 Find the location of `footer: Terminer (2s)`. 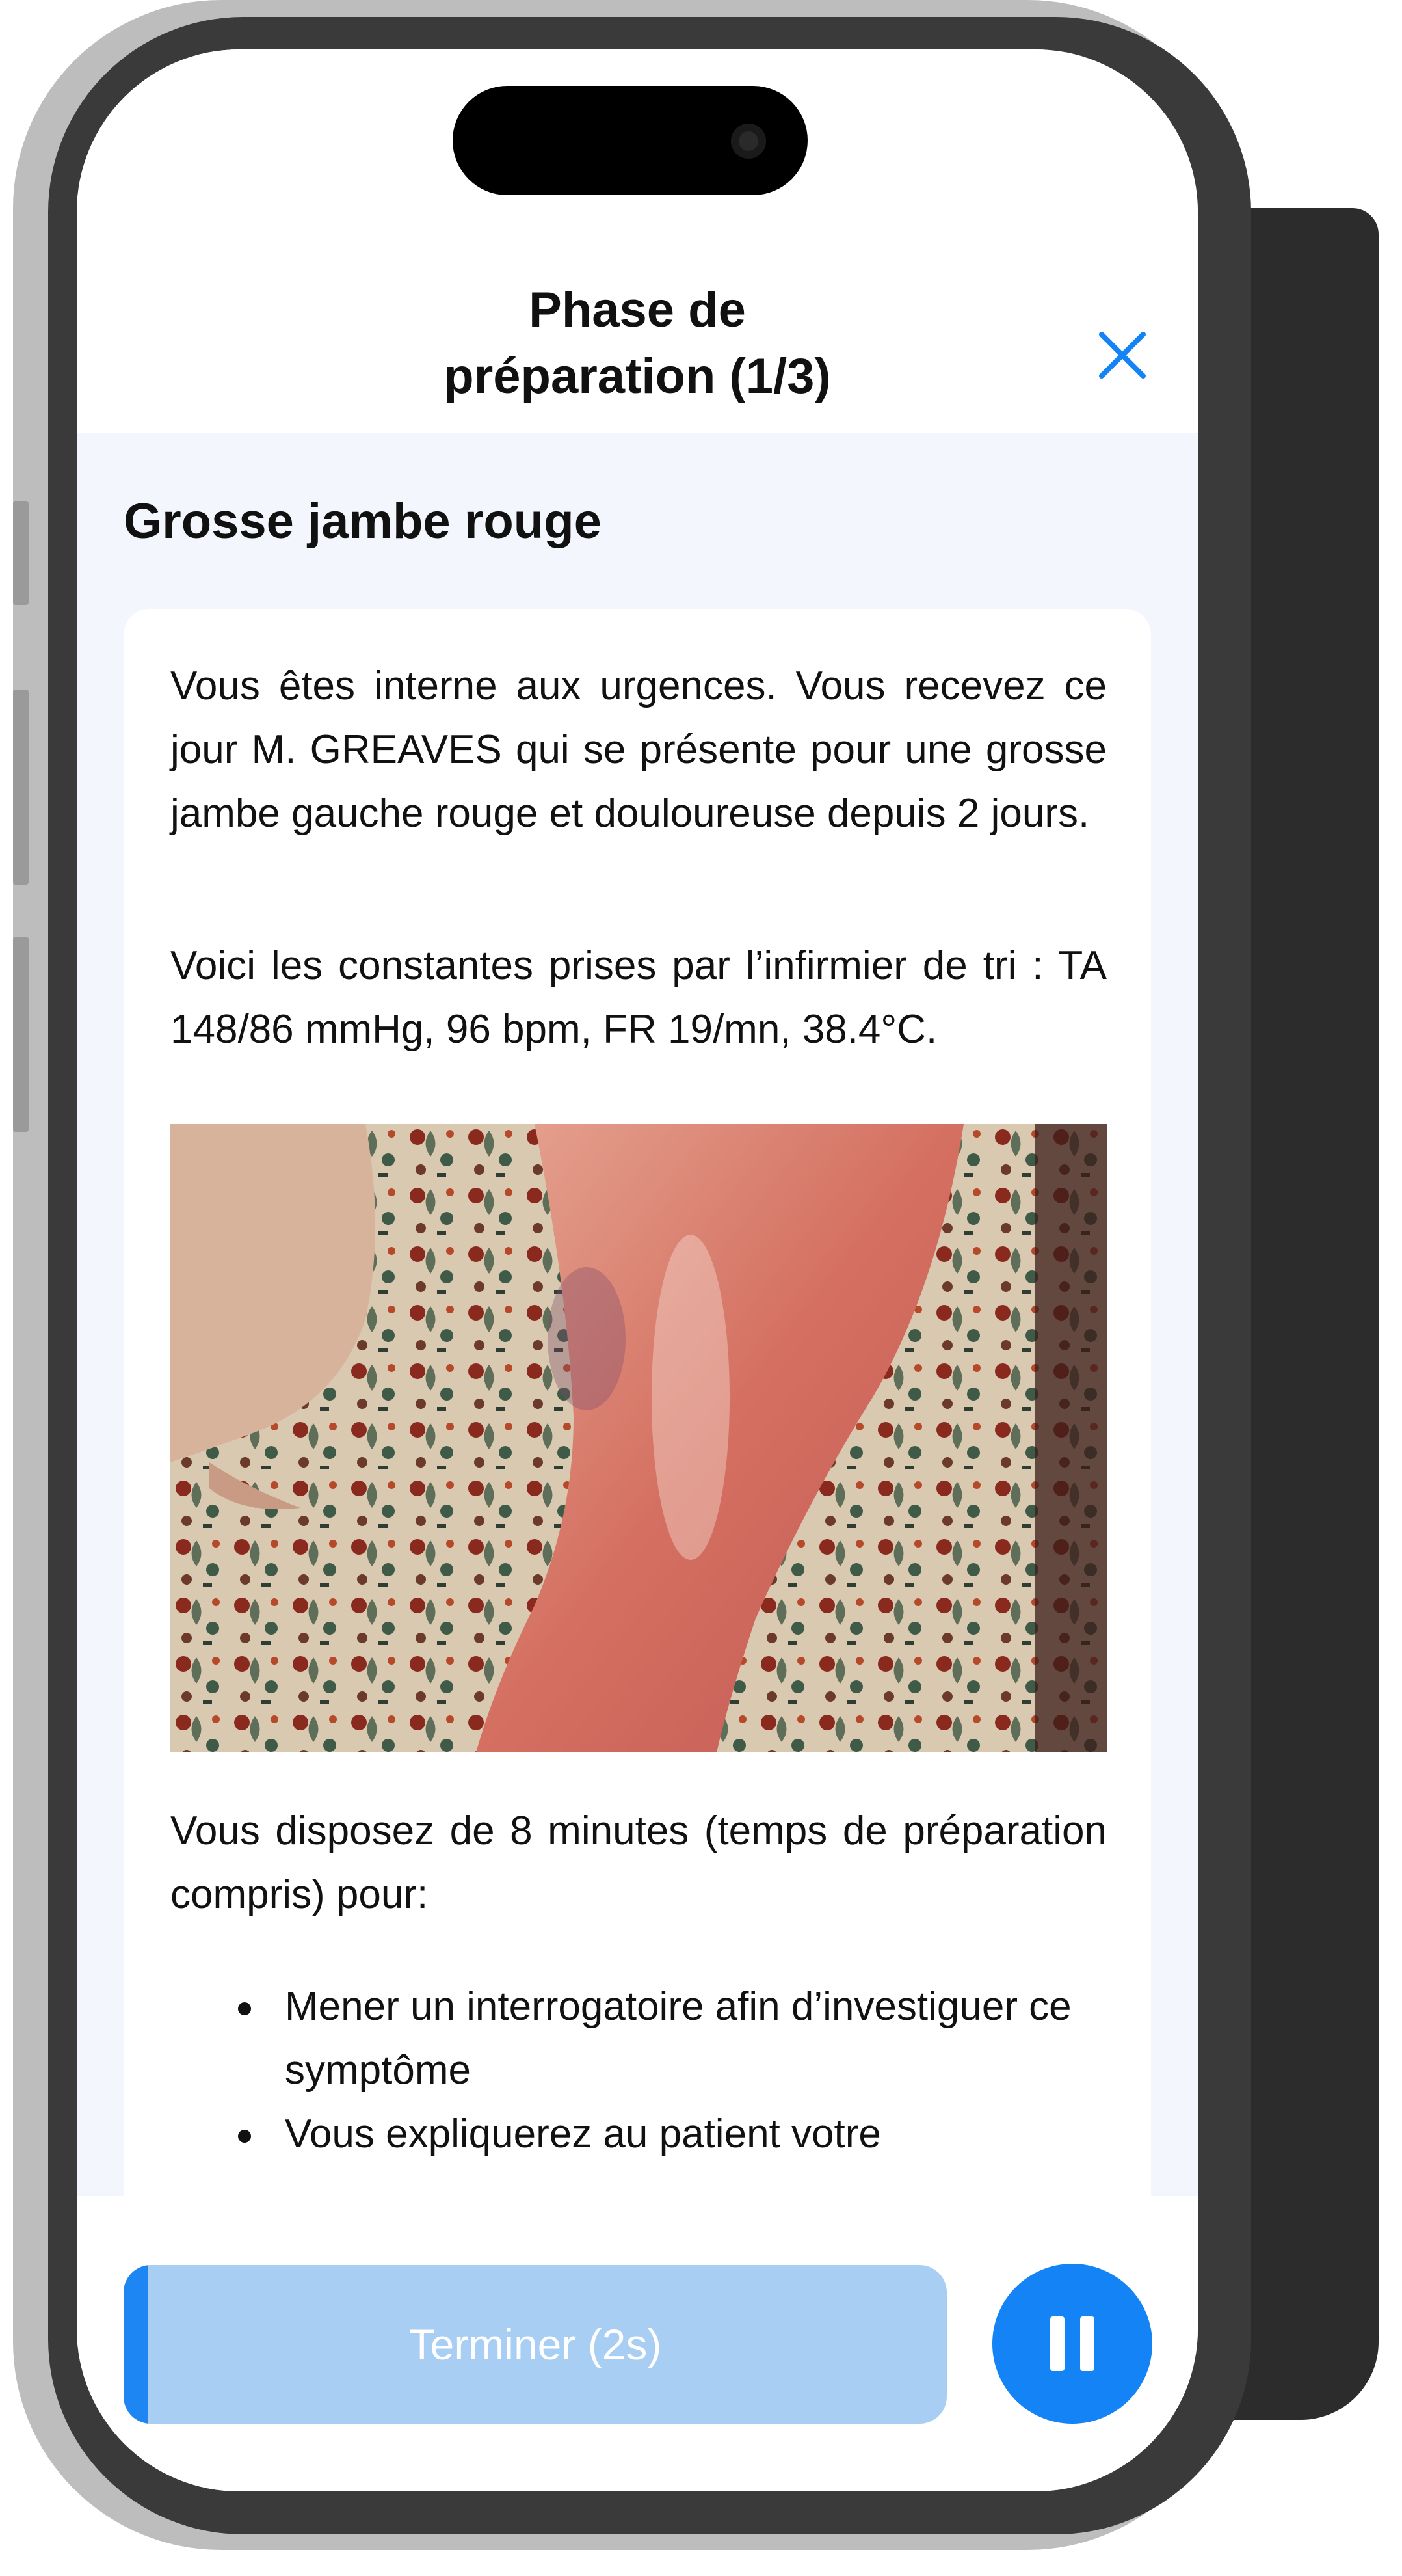

footer: Terminer (2s) is located at coordinates (637, 2343).